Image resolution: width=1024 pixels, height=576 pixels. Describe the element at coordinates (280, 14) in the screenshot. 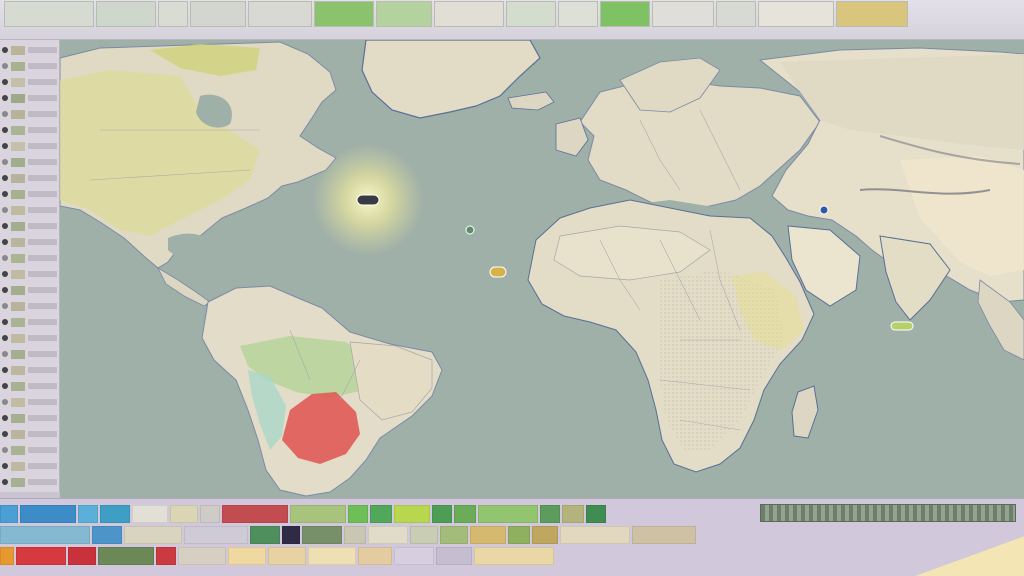

I see `toolbar-tool-5-button` at that location.